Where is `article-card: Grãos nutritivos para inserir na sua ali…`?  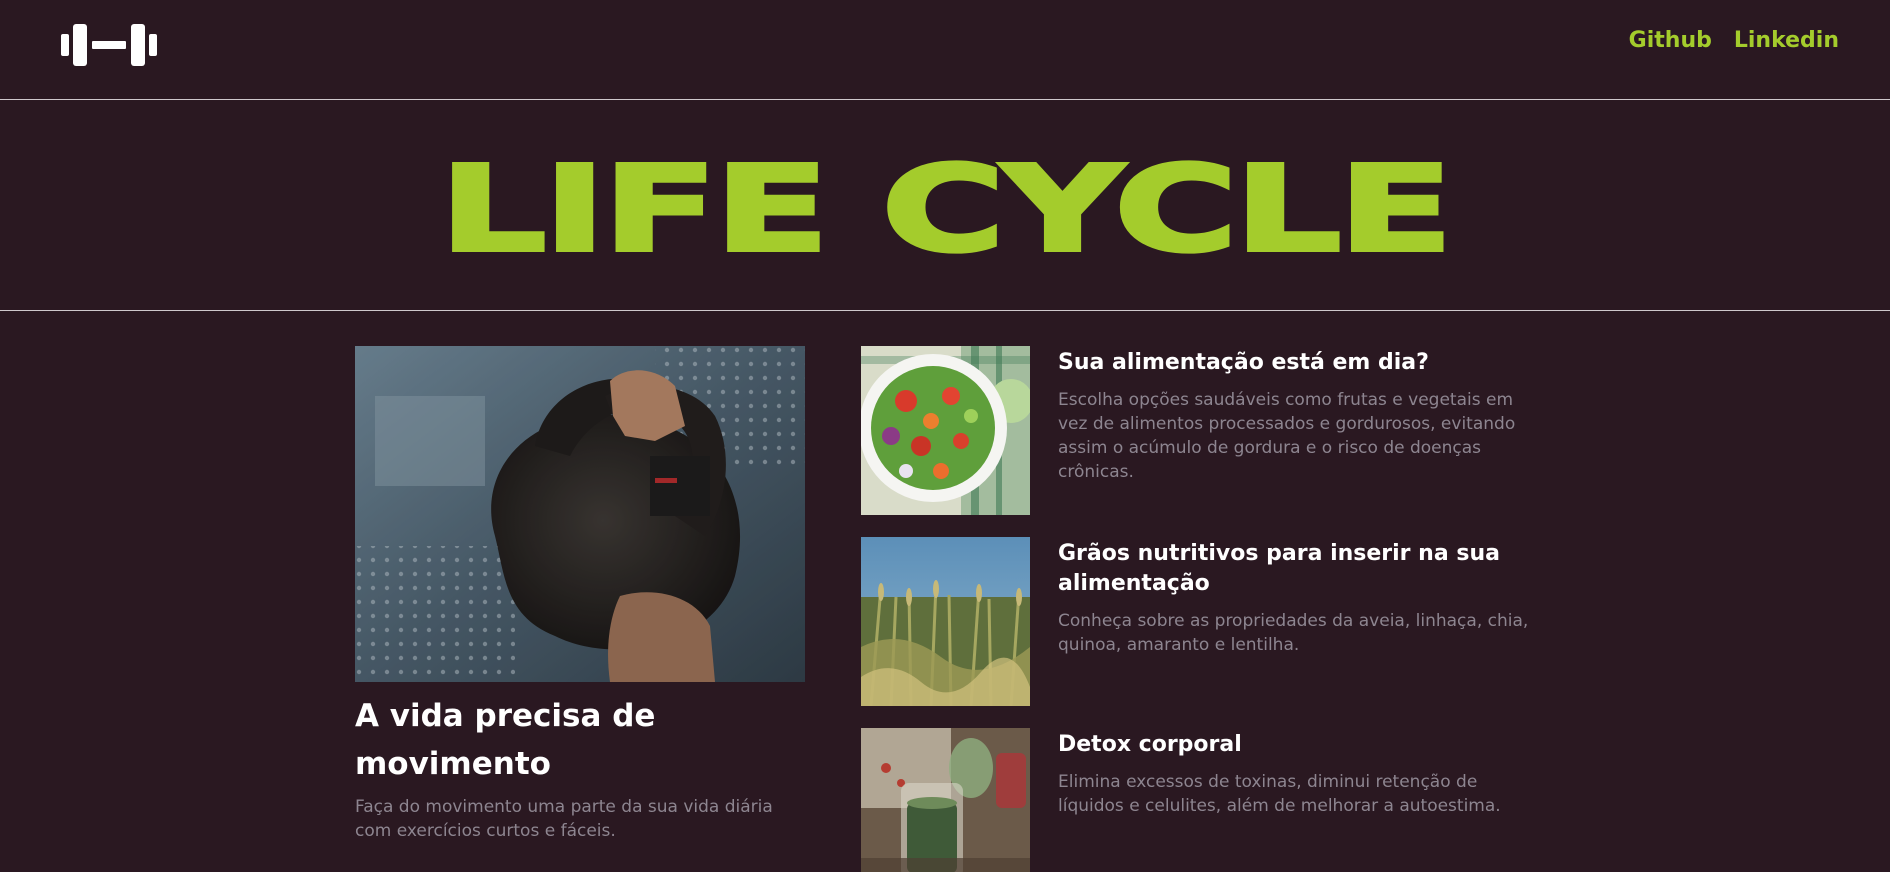
article-card: Grãos nutritivos para inserir na sua ali… is located at coordinates (1201, 622).